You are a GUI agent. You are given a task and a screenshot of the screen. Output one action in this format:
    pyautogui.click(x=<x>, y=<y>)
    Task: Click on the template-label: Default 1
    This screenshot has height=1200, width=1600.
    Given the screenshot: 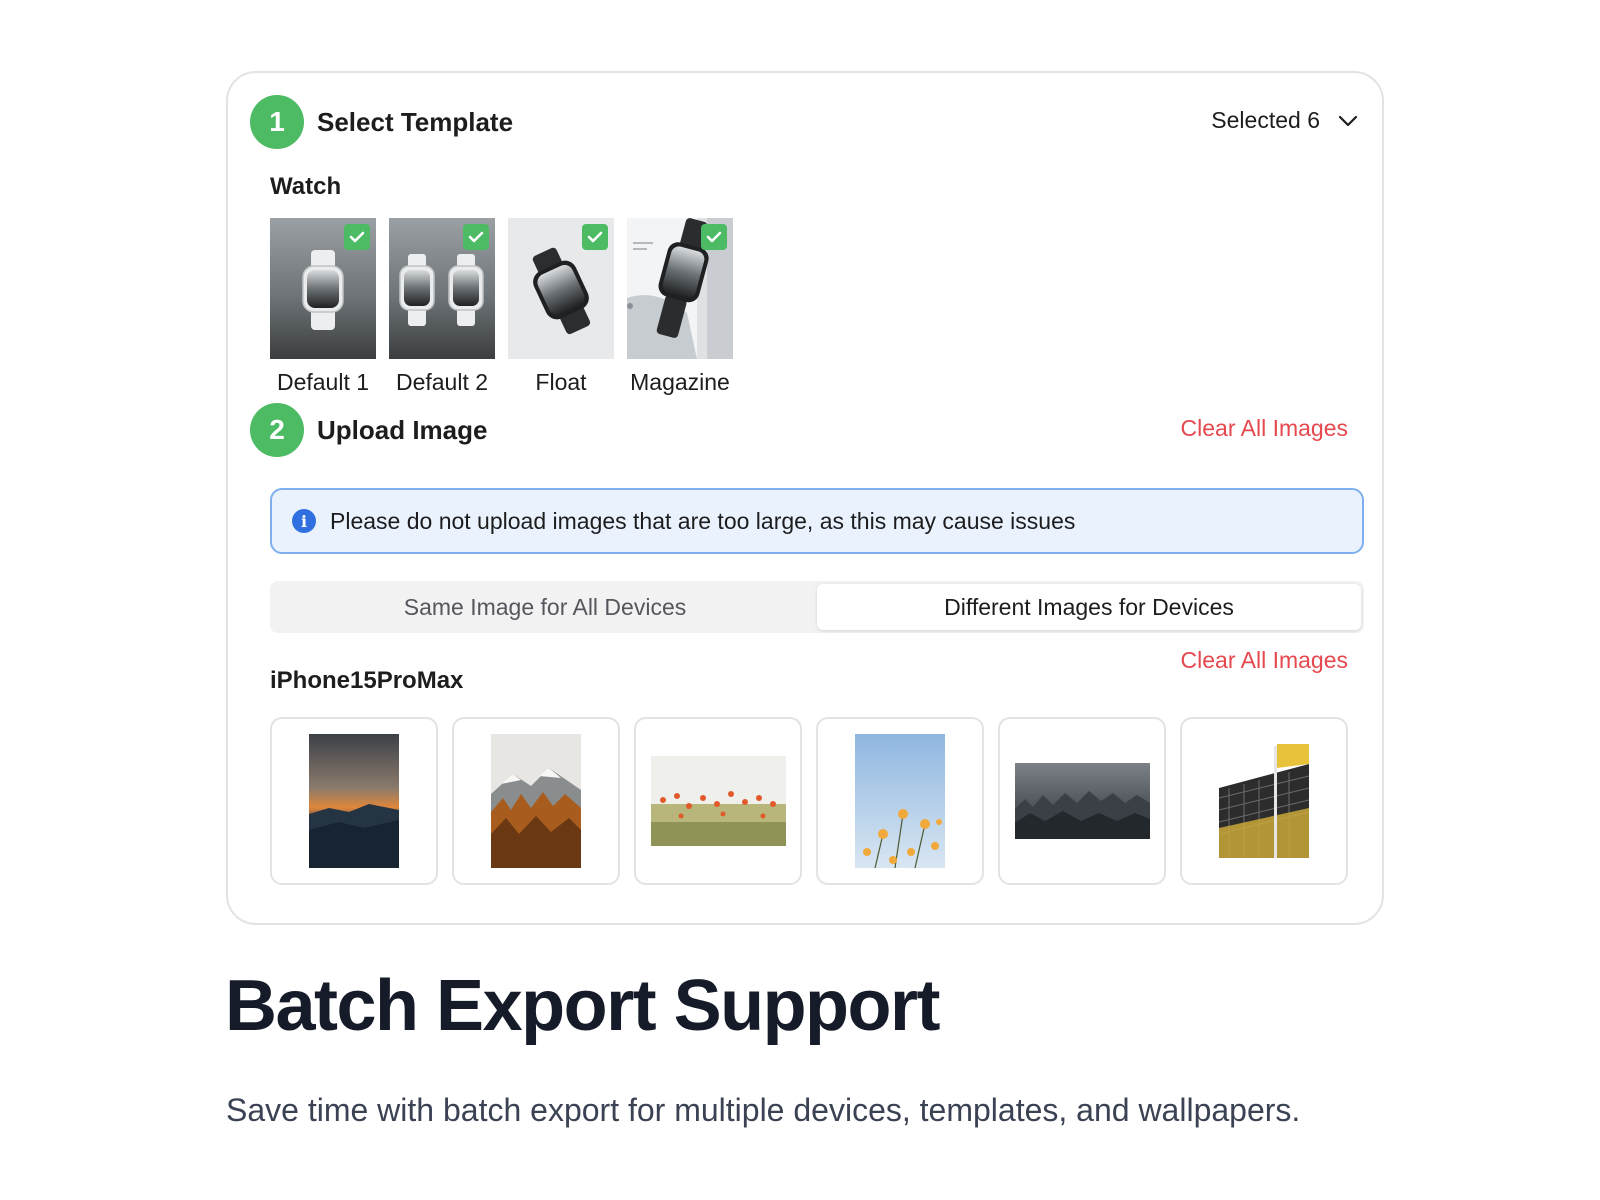 What is the action you would take?
    pyautogui.click(x=323, y=382)
    